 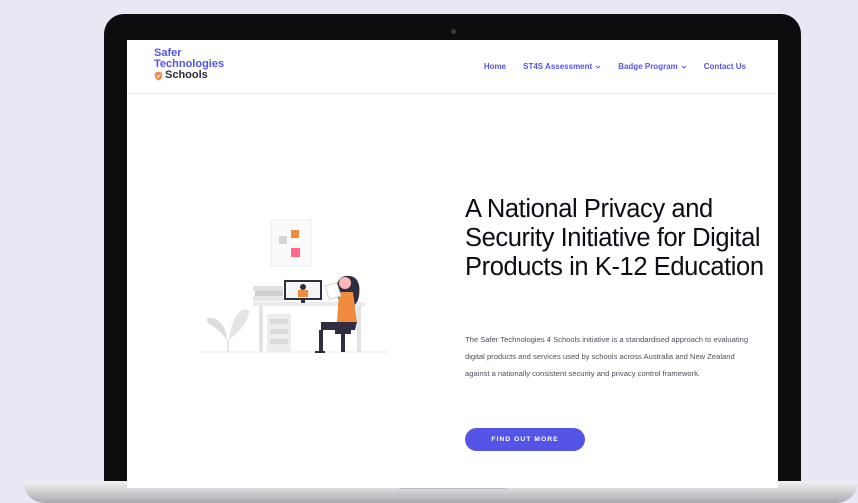 I want to click on logo-line-schools: Schools, so click(x=189, y=75).